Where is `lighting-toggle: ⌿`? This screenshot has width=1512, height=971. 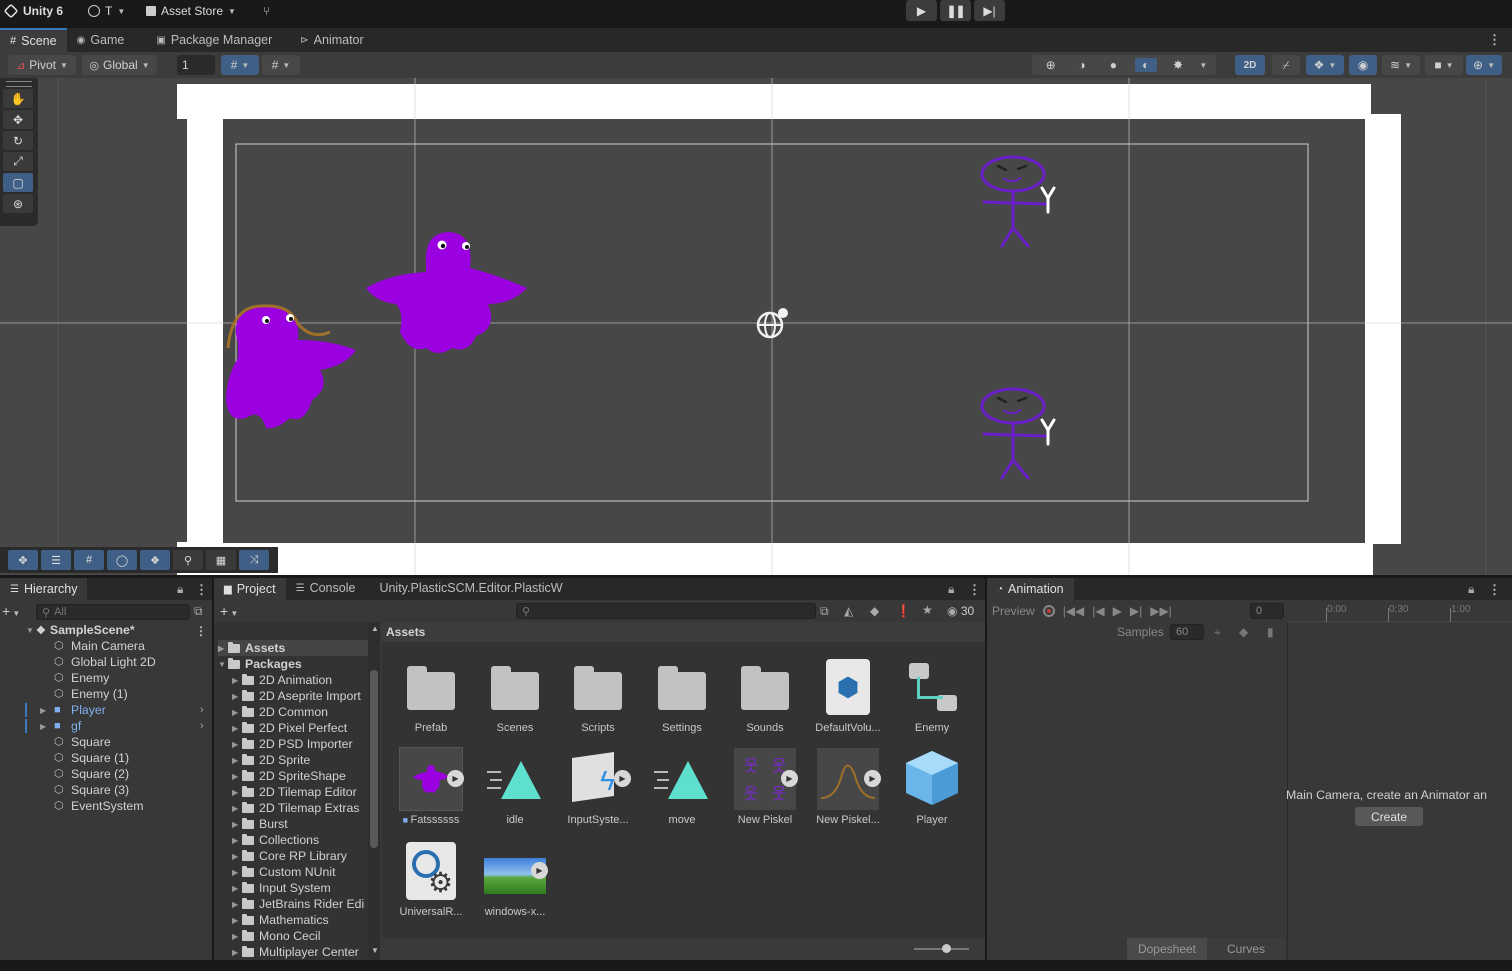 lighting-toggle: ⌿ is located at coordinates (1286, 65).